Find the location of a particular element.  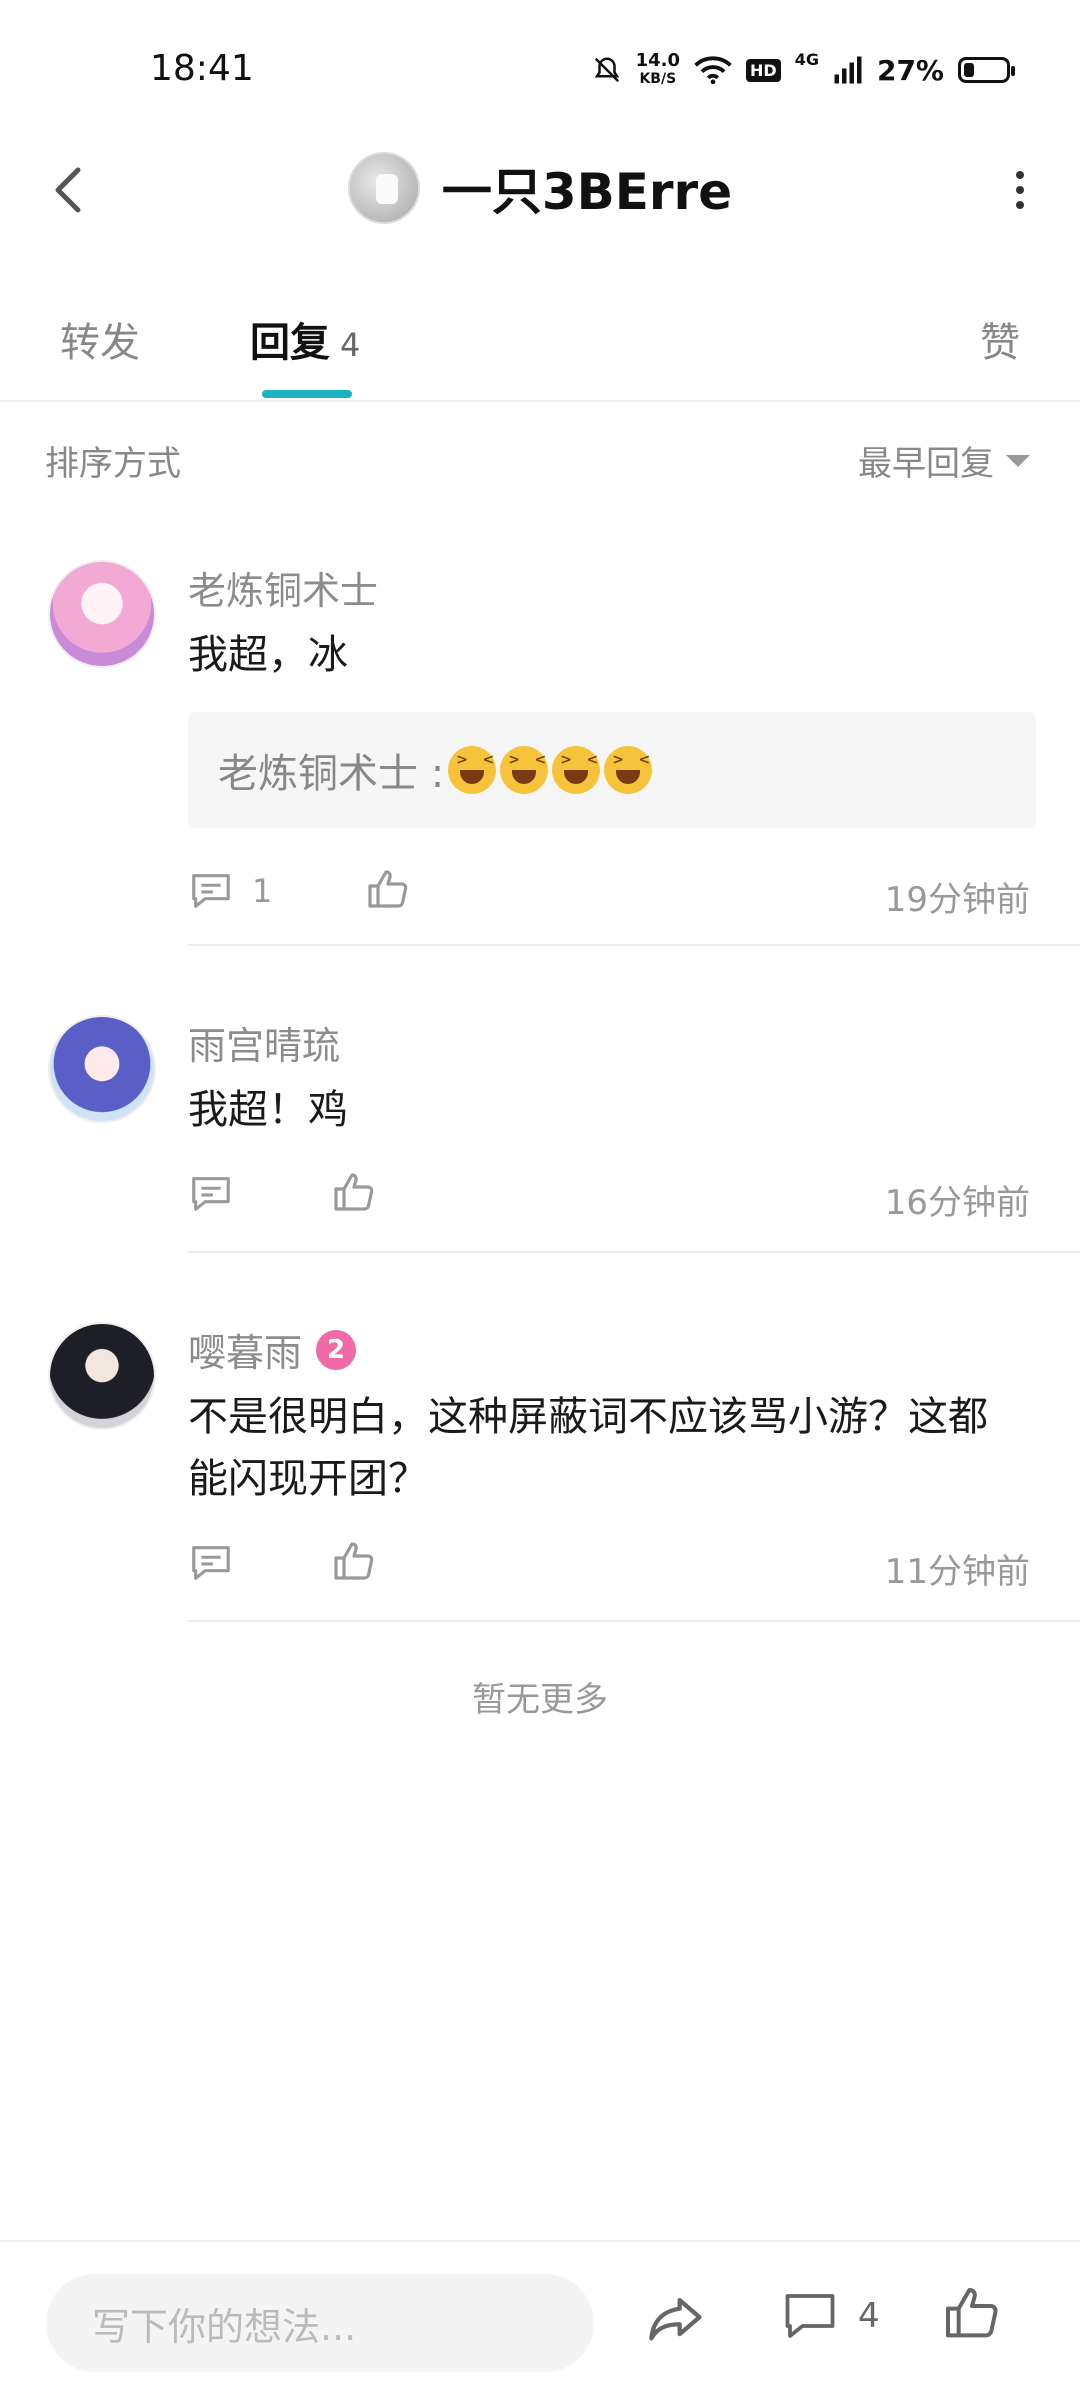

comments-button: 4 is located at coordinates (830, 2316).